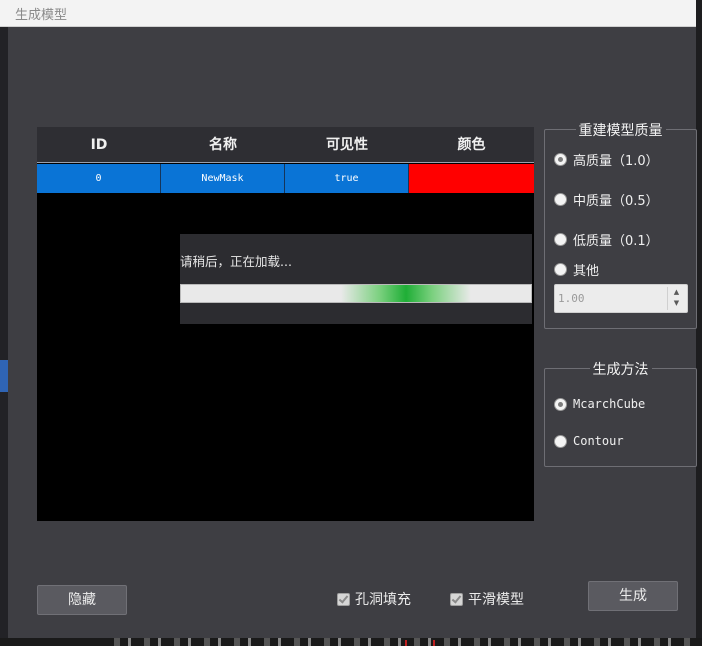  What do you see at coordinates (471, 145) in the screenshot?
I see `header-color: 颜色` at bounding box center [471, 145].